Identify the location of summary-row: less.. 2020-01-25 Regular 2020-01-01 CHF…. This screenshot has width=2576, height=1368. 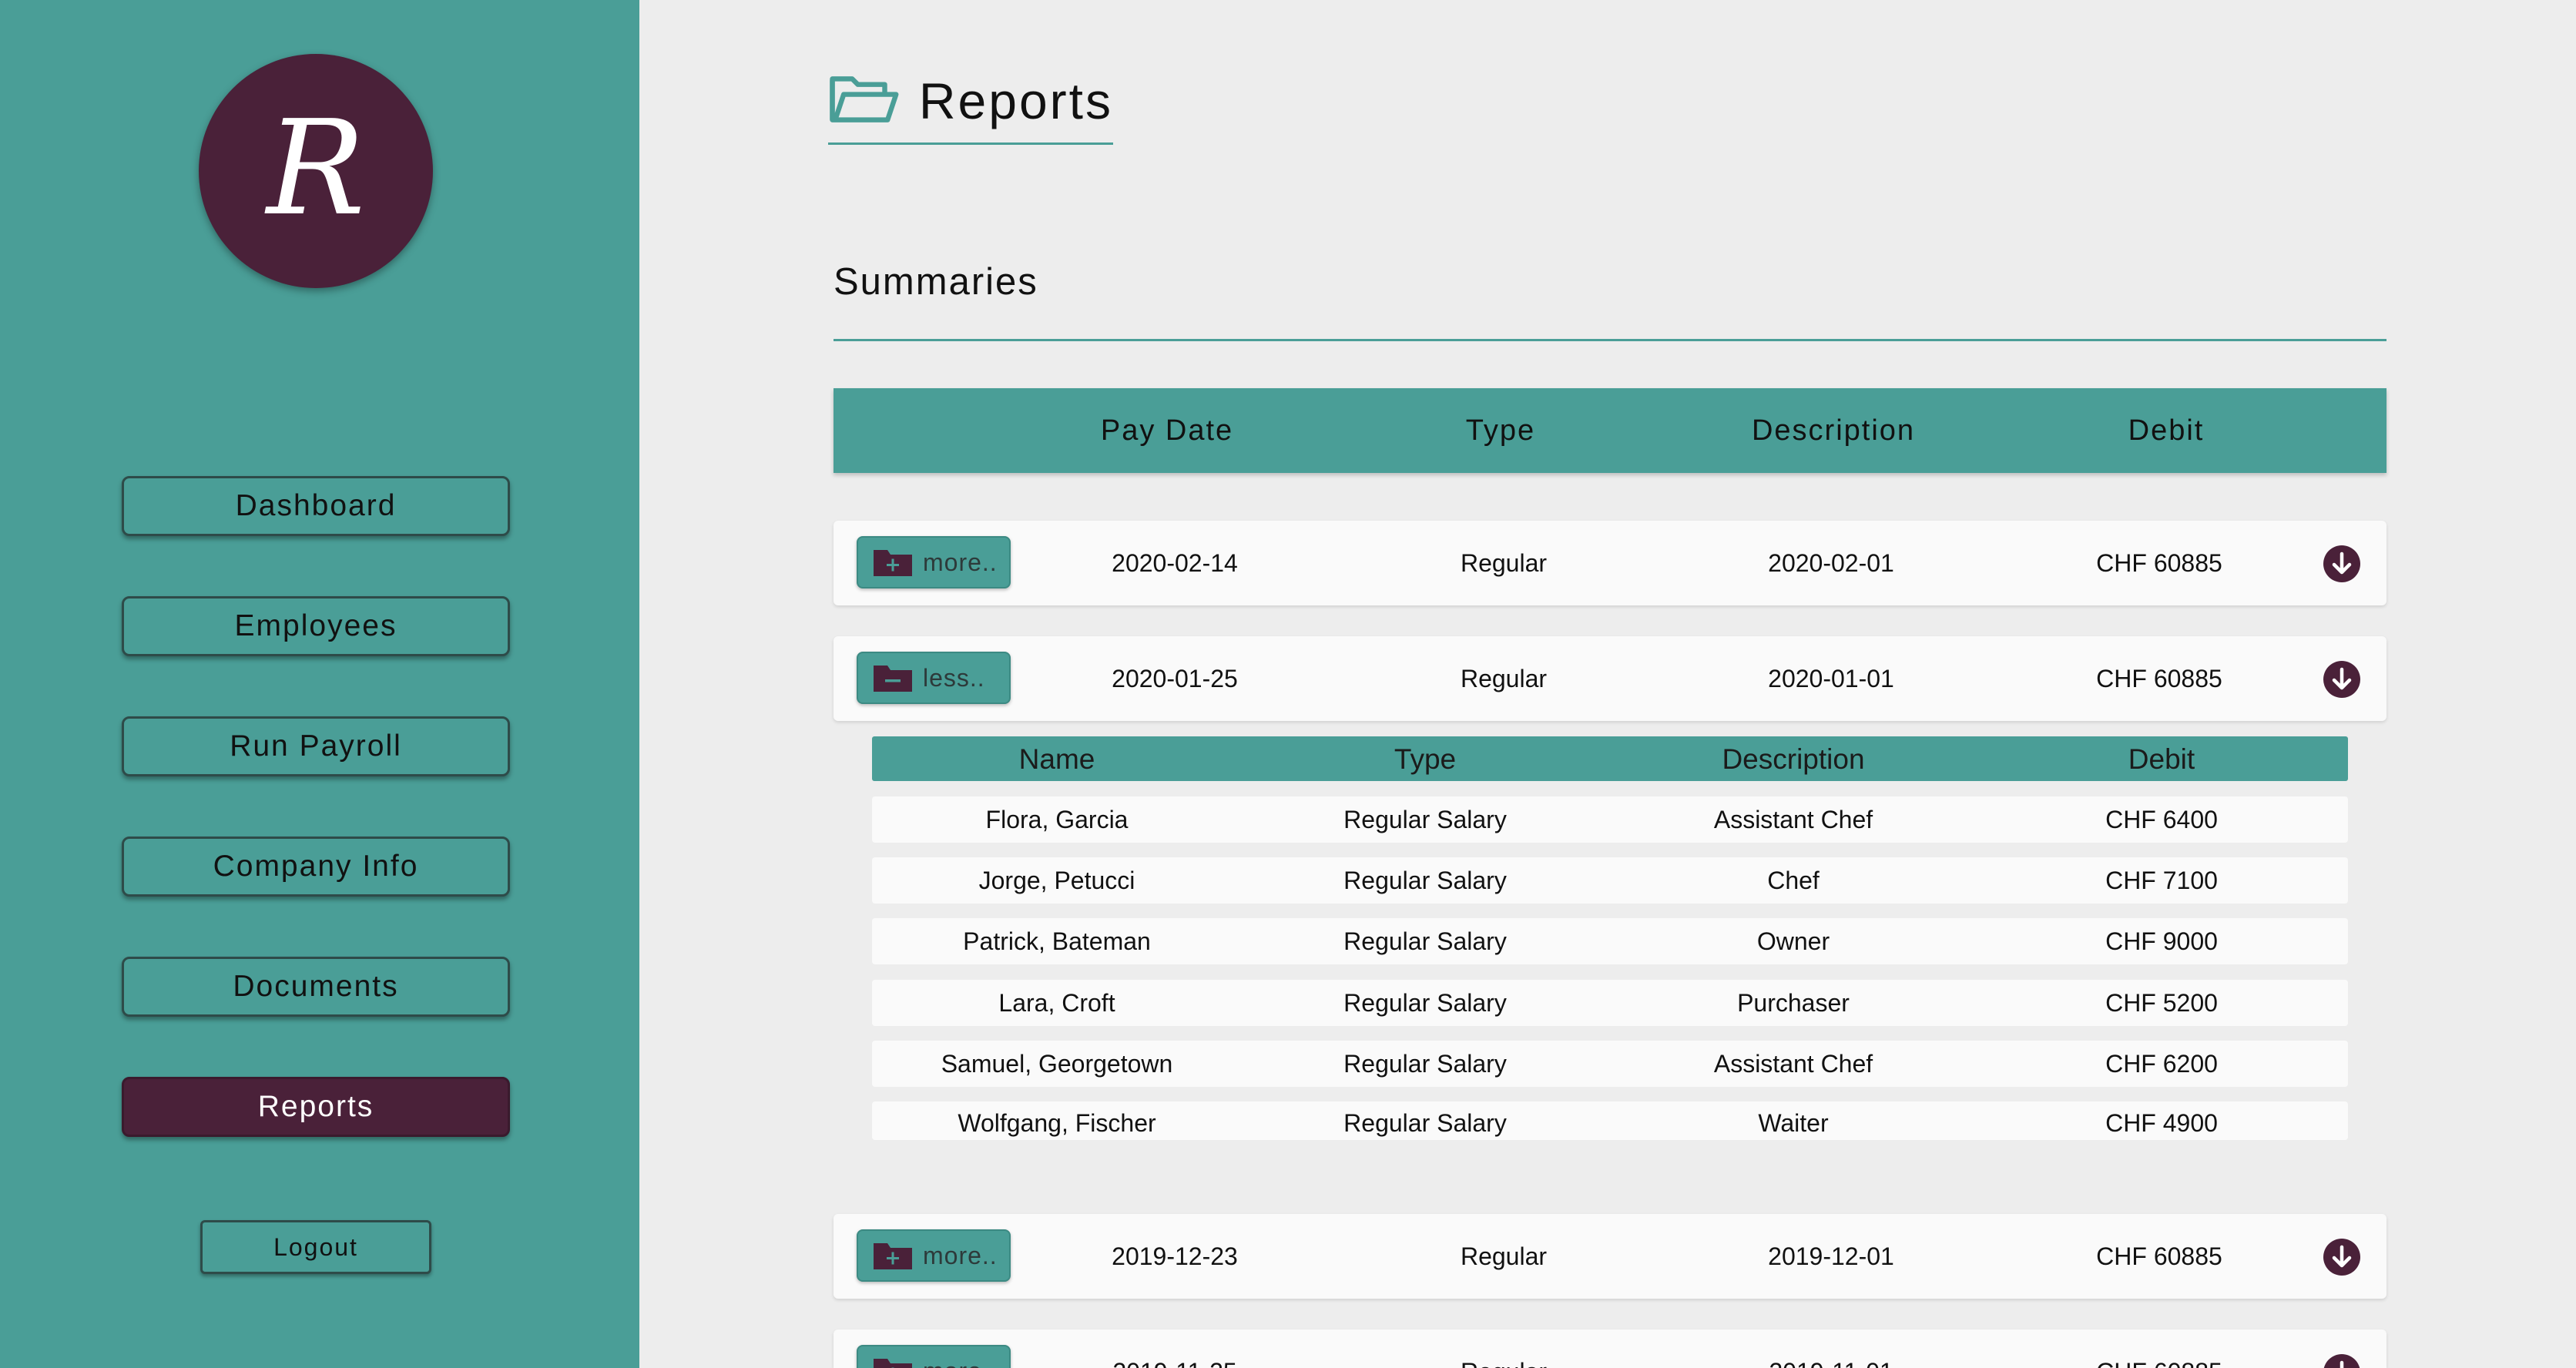
(1610, 678).